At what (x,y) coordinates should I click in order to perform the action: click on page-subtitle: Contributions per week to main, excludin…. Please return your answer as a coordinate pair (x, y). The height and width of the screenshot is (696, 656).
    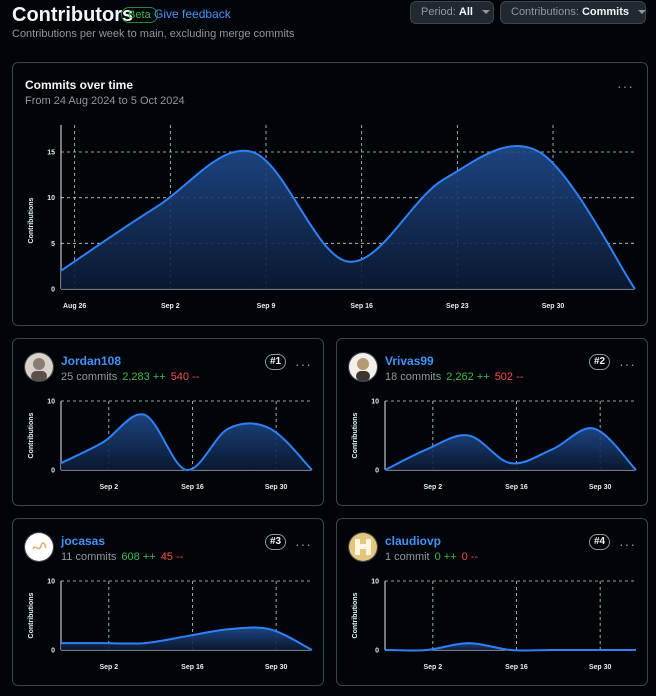
    Looking at the image, I should click on (153, 34).